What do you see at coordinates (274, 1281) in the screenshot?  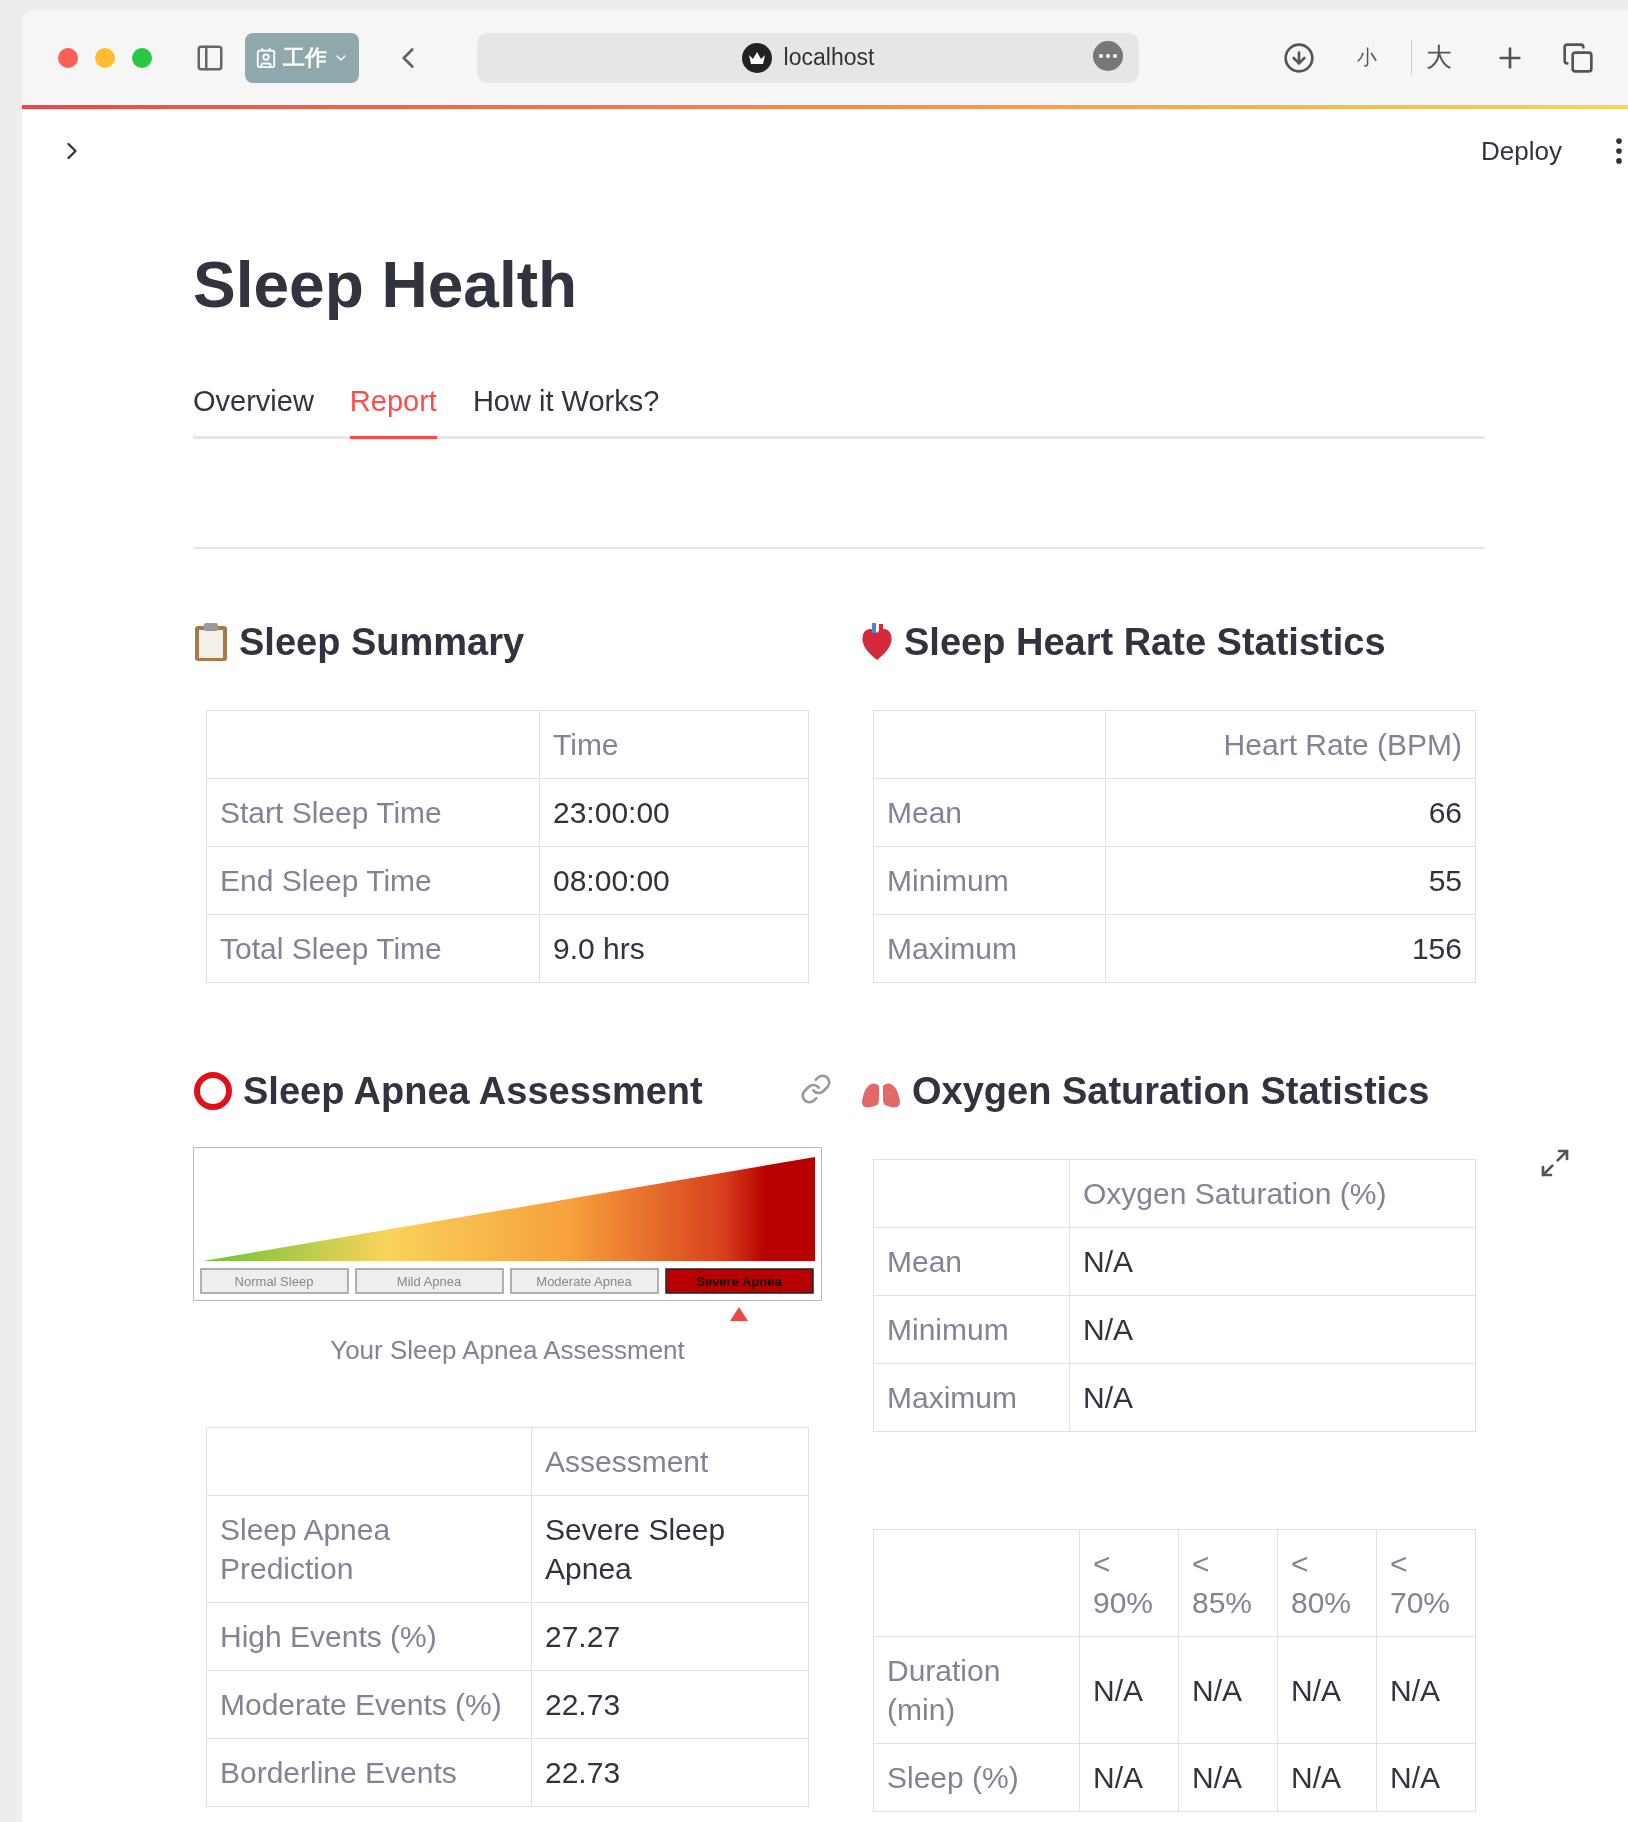 I see `severity-level: Normal Sleep` at bounding box center [274, 1281].